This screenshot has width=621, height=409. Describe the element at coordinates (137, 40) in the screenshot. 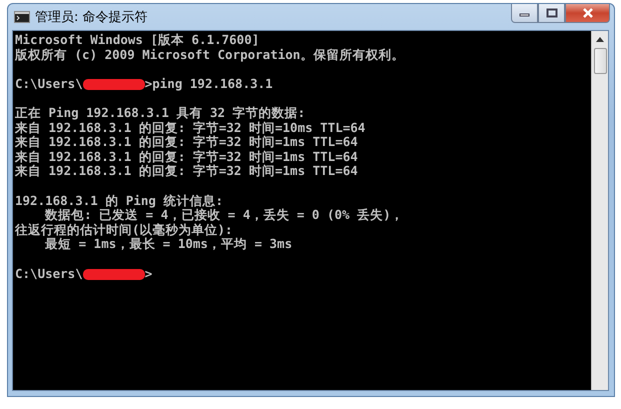

I see `console-line: Microsoft Windows [版本 6.1.7600]` at that location.